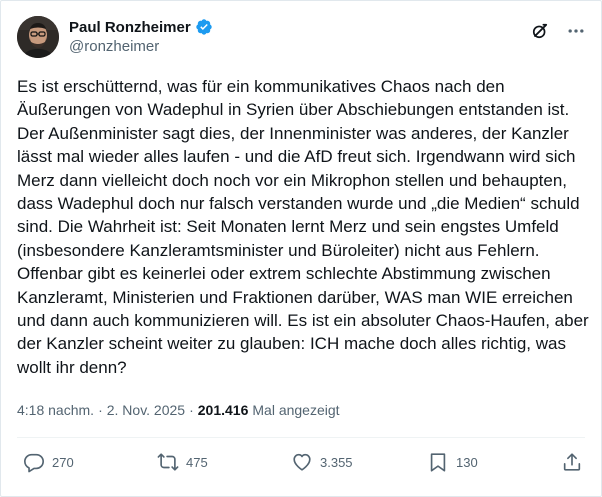 This screenshot has height=497, width=602. I want to click on avatar, so click(38, 37).